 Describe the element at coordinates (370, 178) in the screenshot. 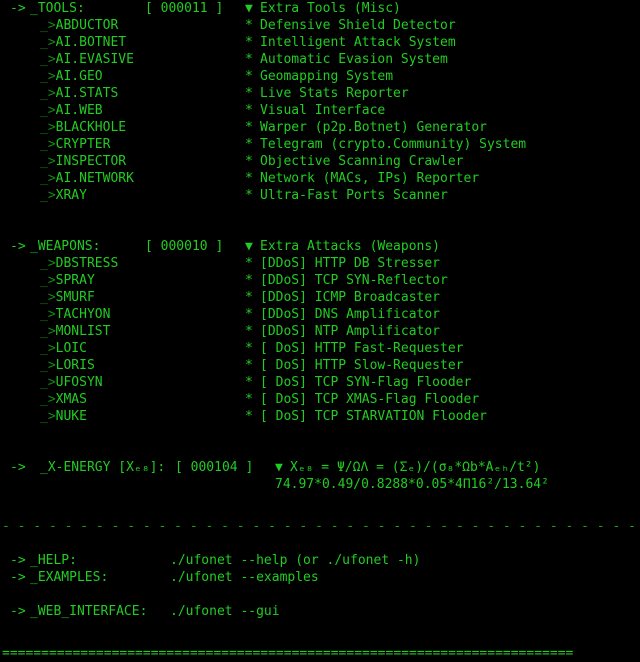

I see `tool-description: Network (MACs, IPs) Reporter` at that location.